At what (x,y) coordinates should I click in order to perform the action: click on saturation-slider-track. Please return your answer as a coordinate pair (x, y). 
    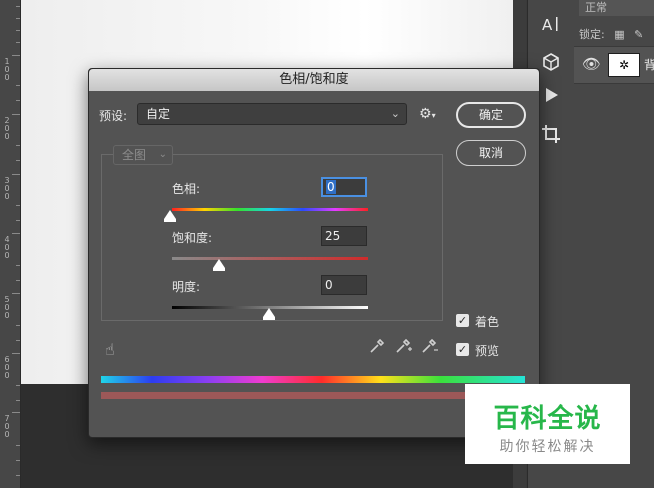
    Looking at the image, I should click on (270, 258).